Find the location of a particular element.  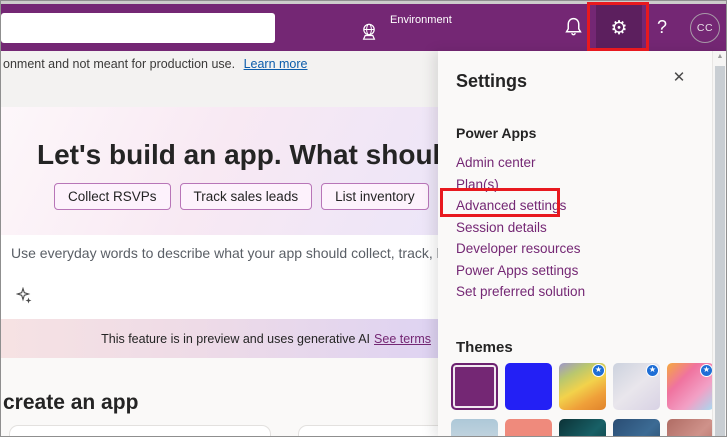

top-bar: Environment ⚙ ? CC is located at coordinates (363, 27).